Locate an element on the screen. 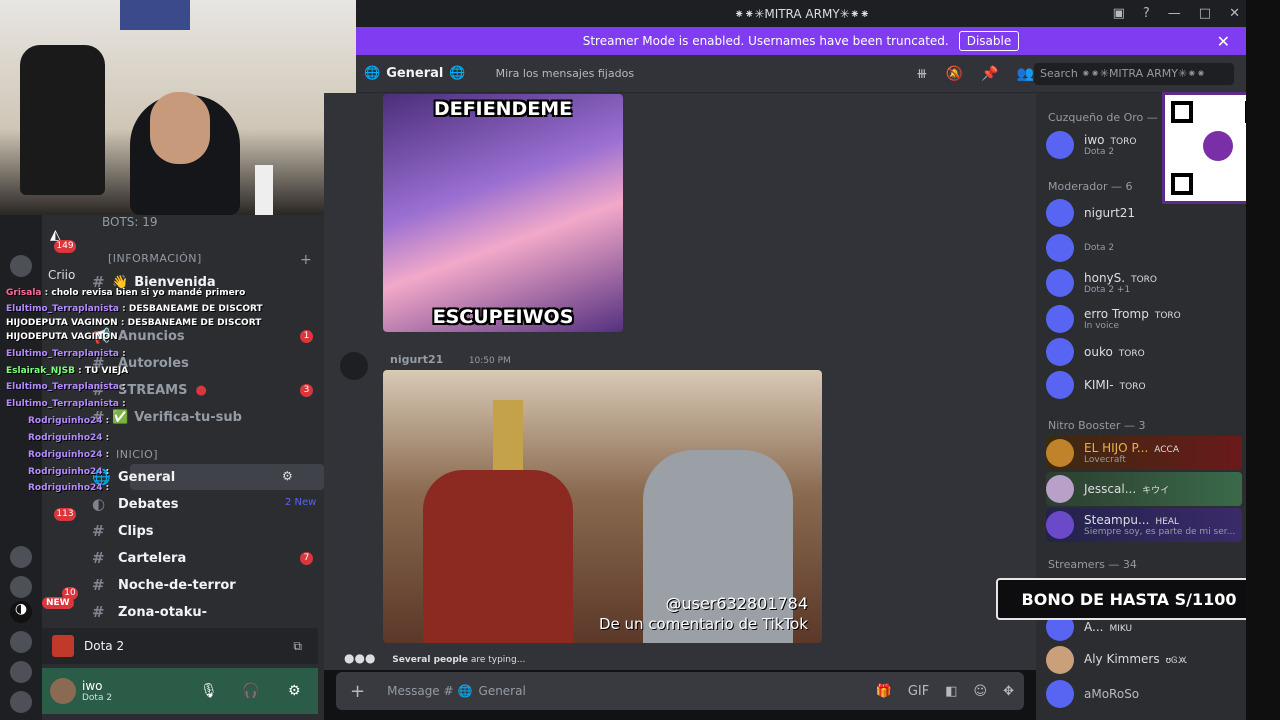 The width and height of the screenshot is (1280, 720). sticker-icon: ◧ is located at coordinates (951, 691).